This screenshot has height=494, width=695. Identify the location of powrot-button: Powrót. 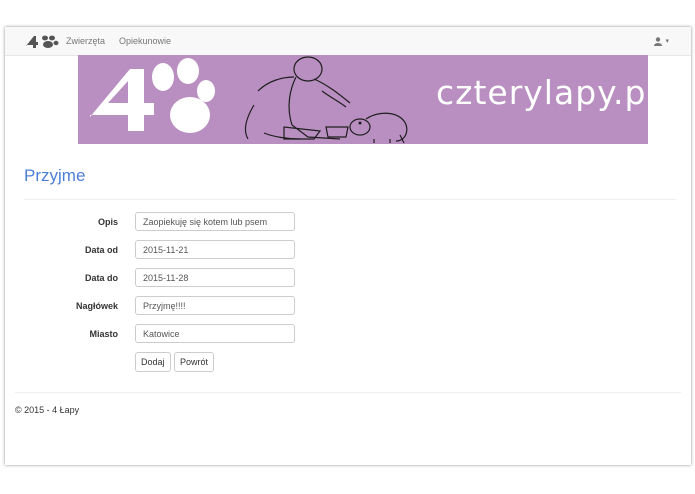
(194, 362).